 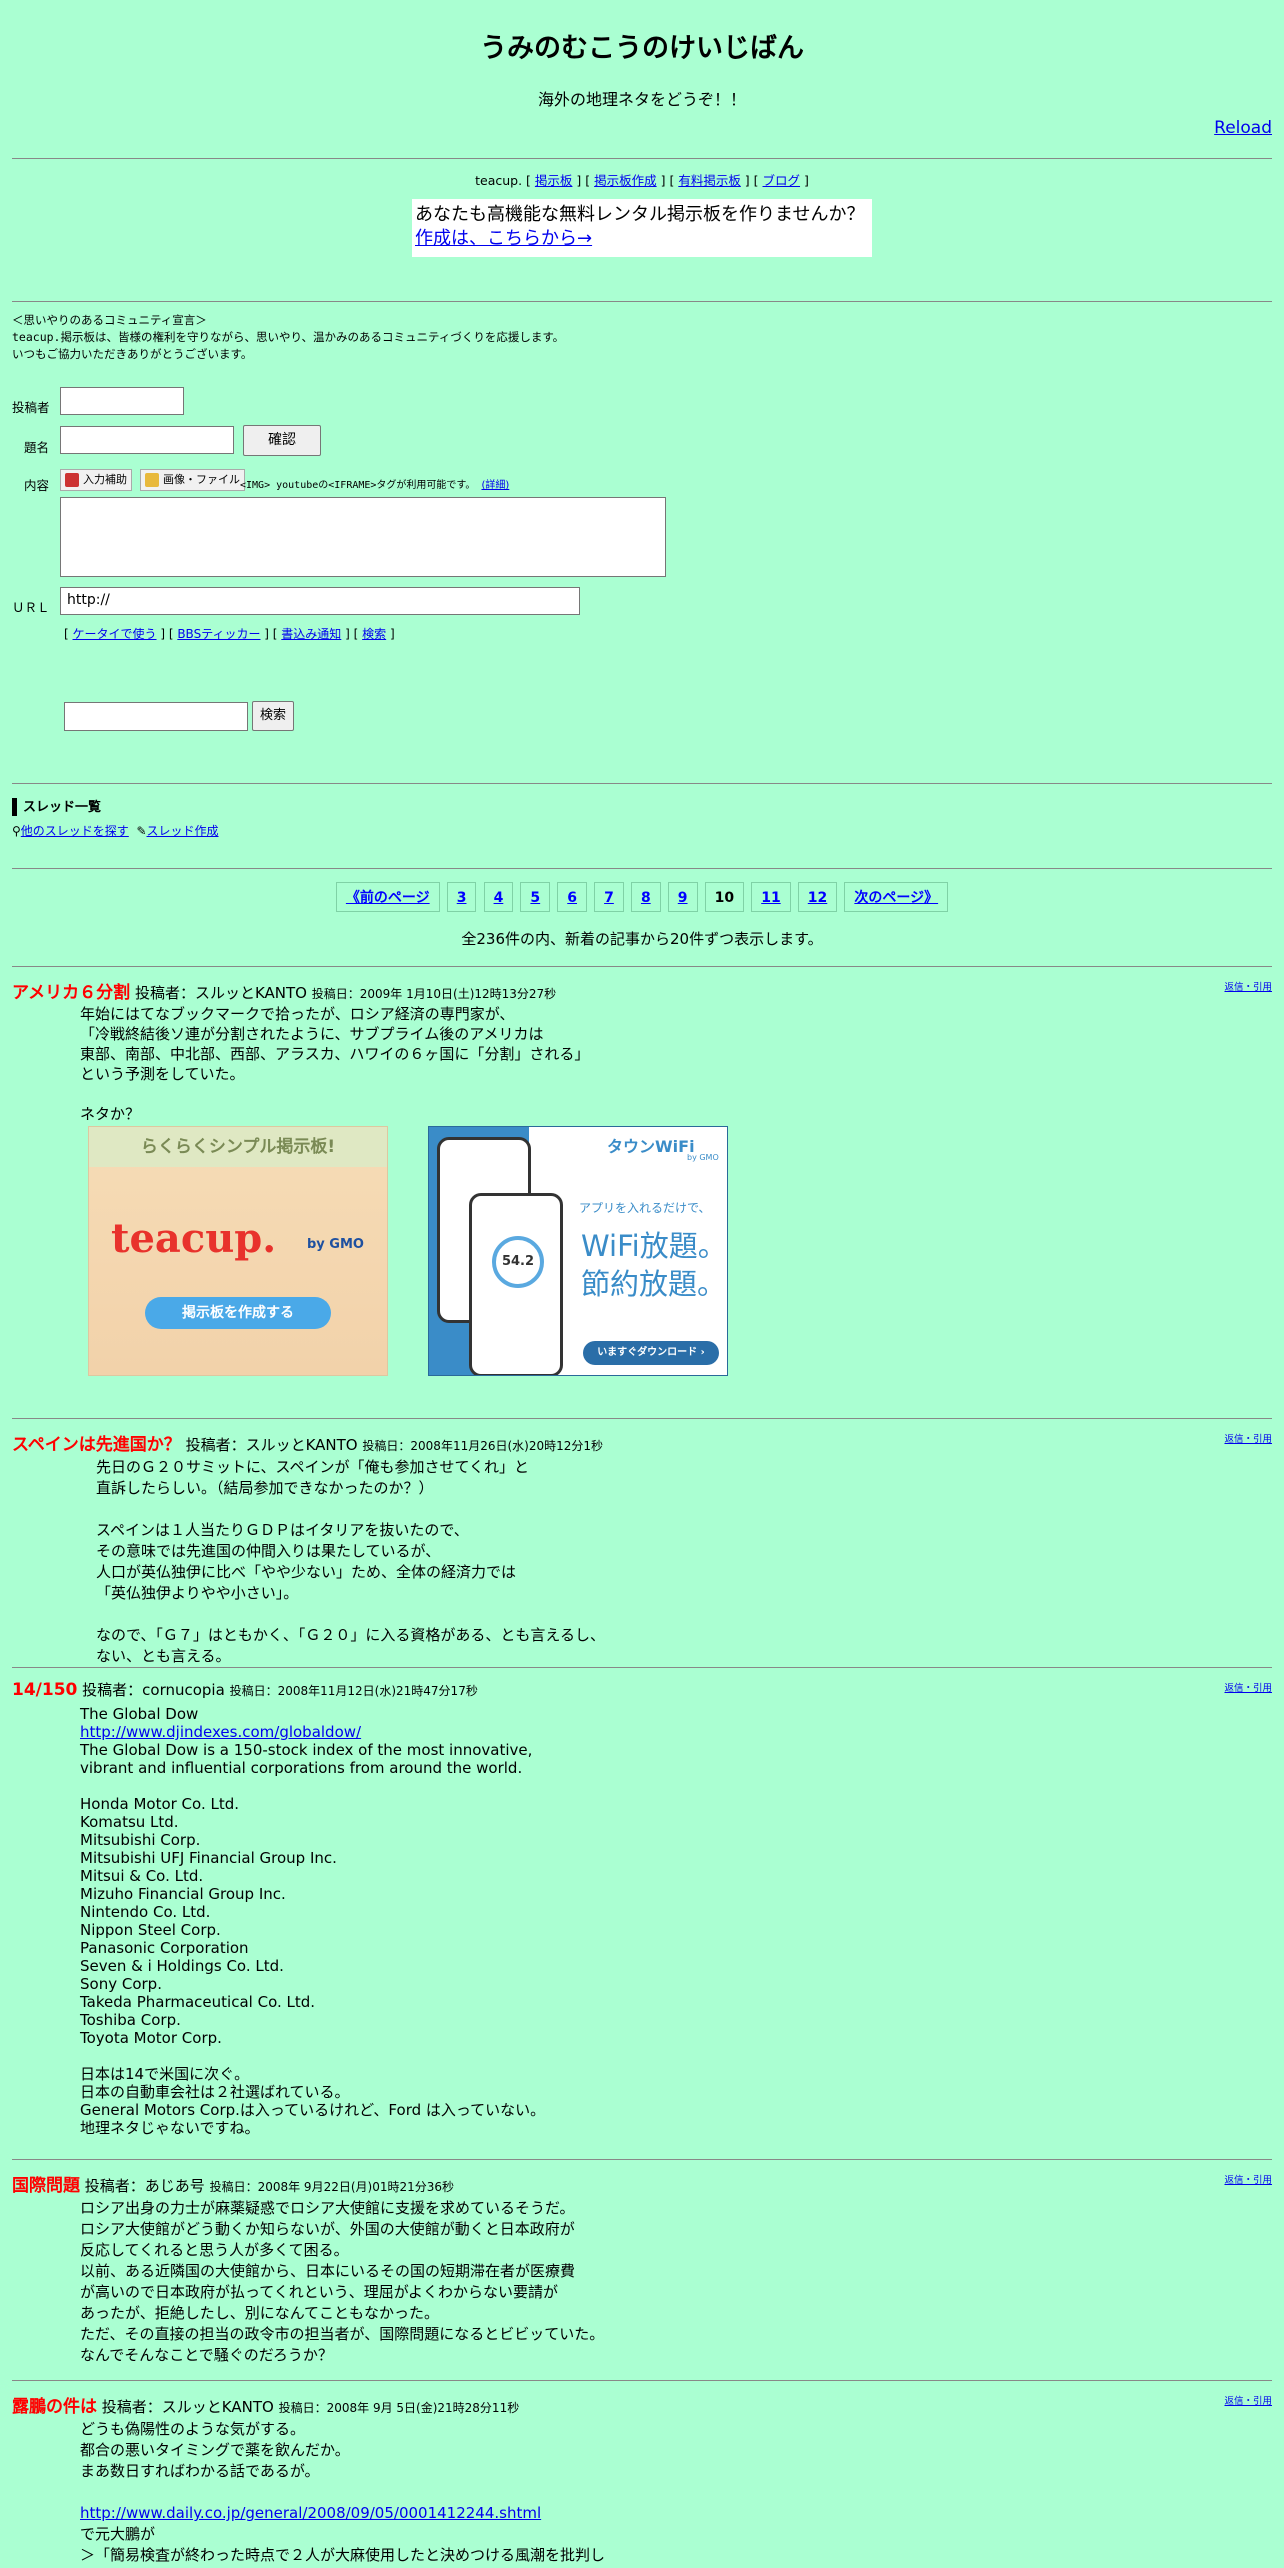 I want to click on folder-icon, so click(x=152, y=480).